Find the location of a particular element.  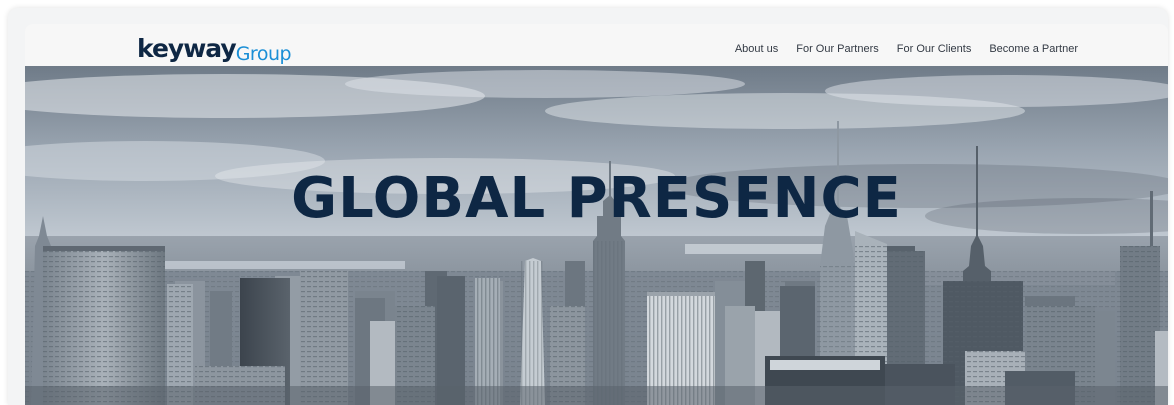

nav-become-a-partner: Become a Partner is located at coordinates (1033, 49).